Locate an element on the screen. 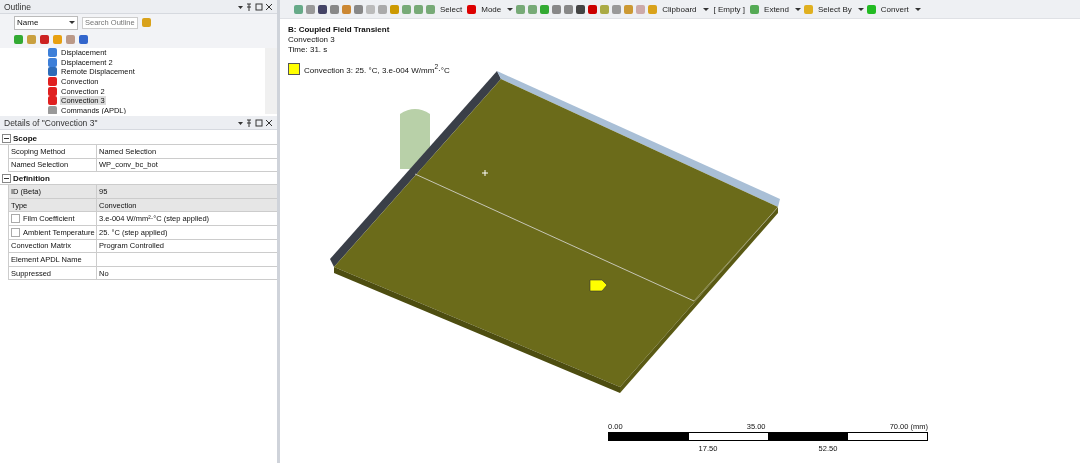 The width and height of the screenshot is (1080, 463). toolbar-button: Select By is located at coordinates (834, 9).